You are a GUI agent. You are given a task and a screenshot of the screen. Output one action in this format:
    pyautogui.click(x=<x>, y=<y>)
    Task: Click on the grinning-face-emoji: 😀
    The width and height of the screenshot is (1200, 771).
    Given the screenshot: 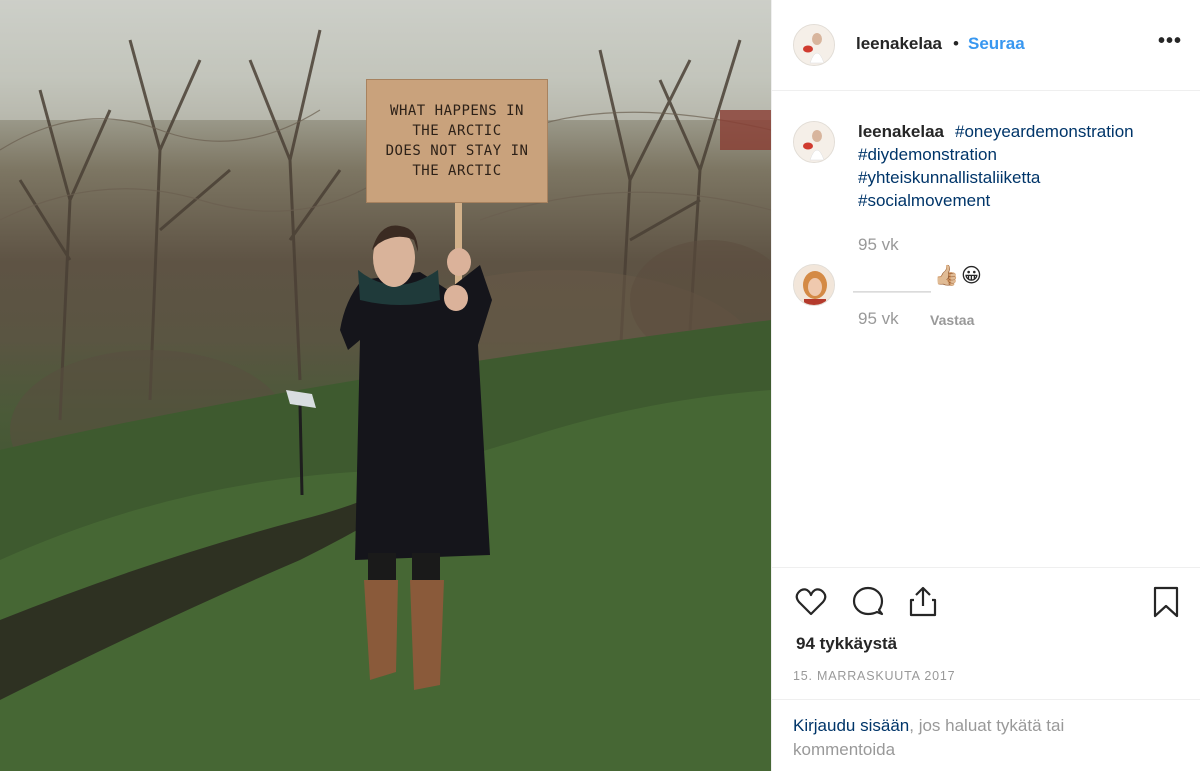 What is the action you would take?
    pyautogui.click(x=971, y=276)
    